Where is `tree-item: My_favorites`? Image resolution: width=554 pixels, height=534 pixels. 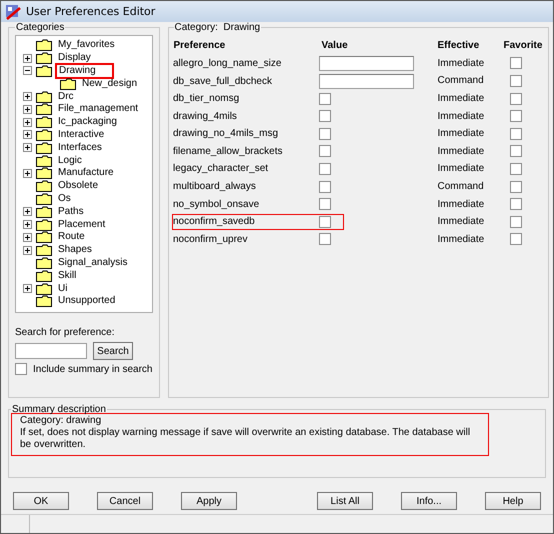 tree-item: My_favorites is located at coordinates (86, 45).